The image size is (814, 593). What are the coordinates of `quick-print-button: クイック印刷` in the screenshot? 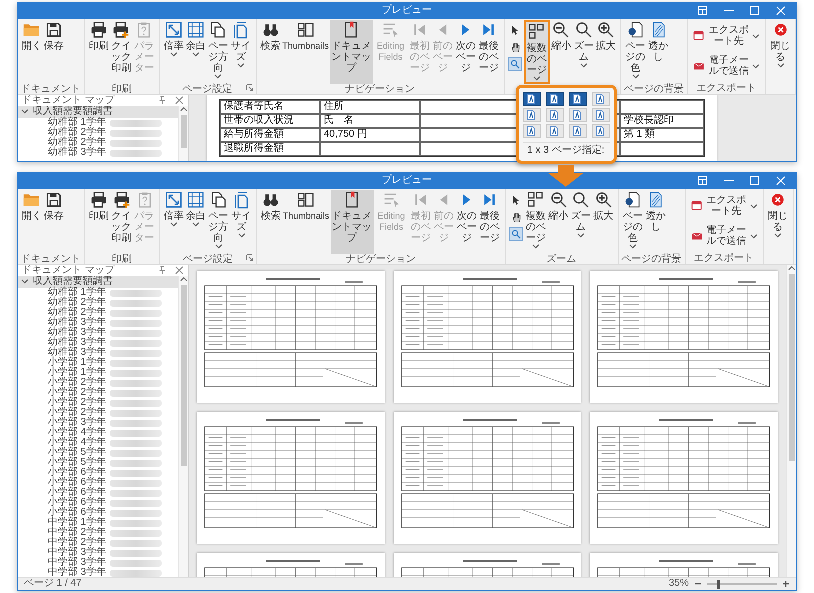 It's located at (121, 52).